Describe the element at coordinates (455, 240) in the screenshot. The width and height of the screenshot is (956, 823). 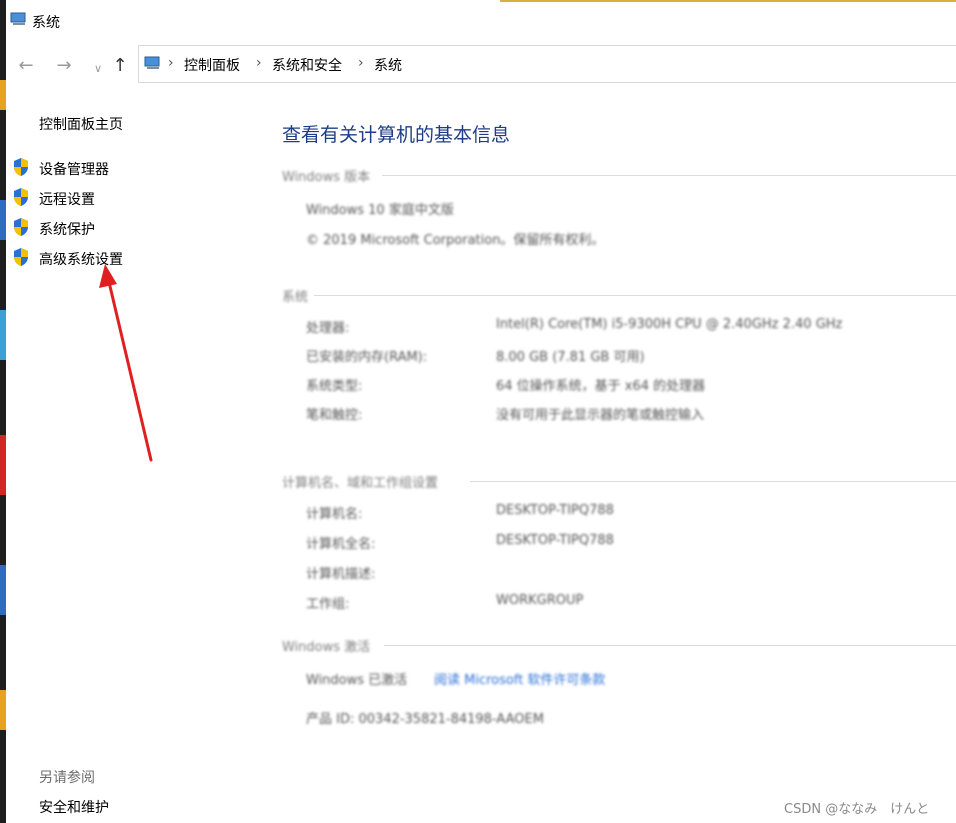
I see `edition-copyright: © 2019 Microsoft Corporation。保留所有权利。` at that location.